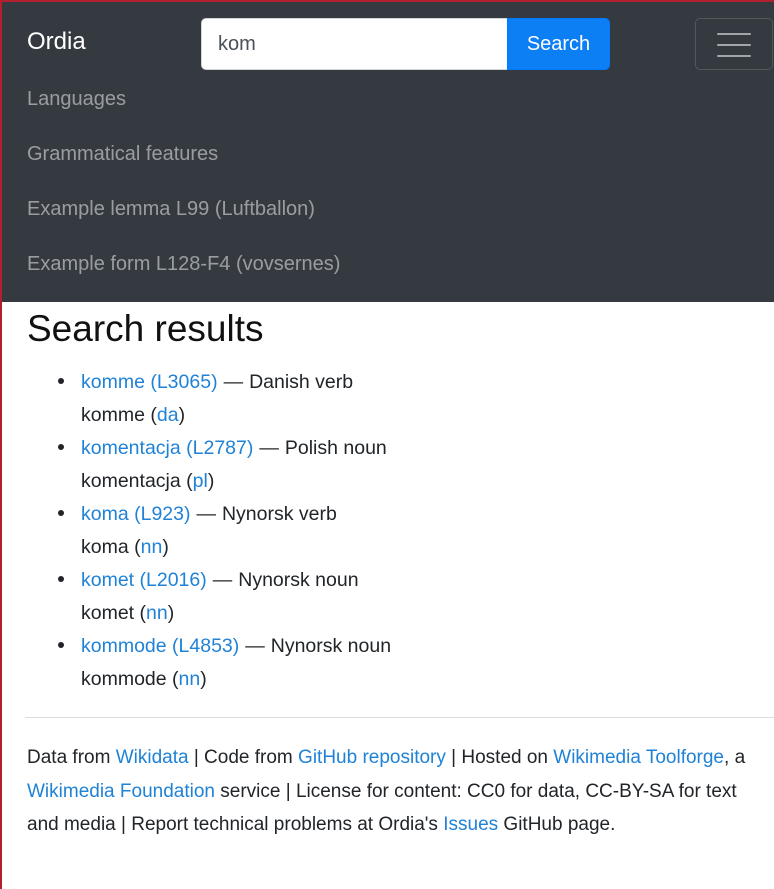 The image size is (774, 889). Describe the element at coordinates (358, 399) in the screenshot. I see `search-result-item: komme (L3065) — Danish verb komme (da)` at that location.